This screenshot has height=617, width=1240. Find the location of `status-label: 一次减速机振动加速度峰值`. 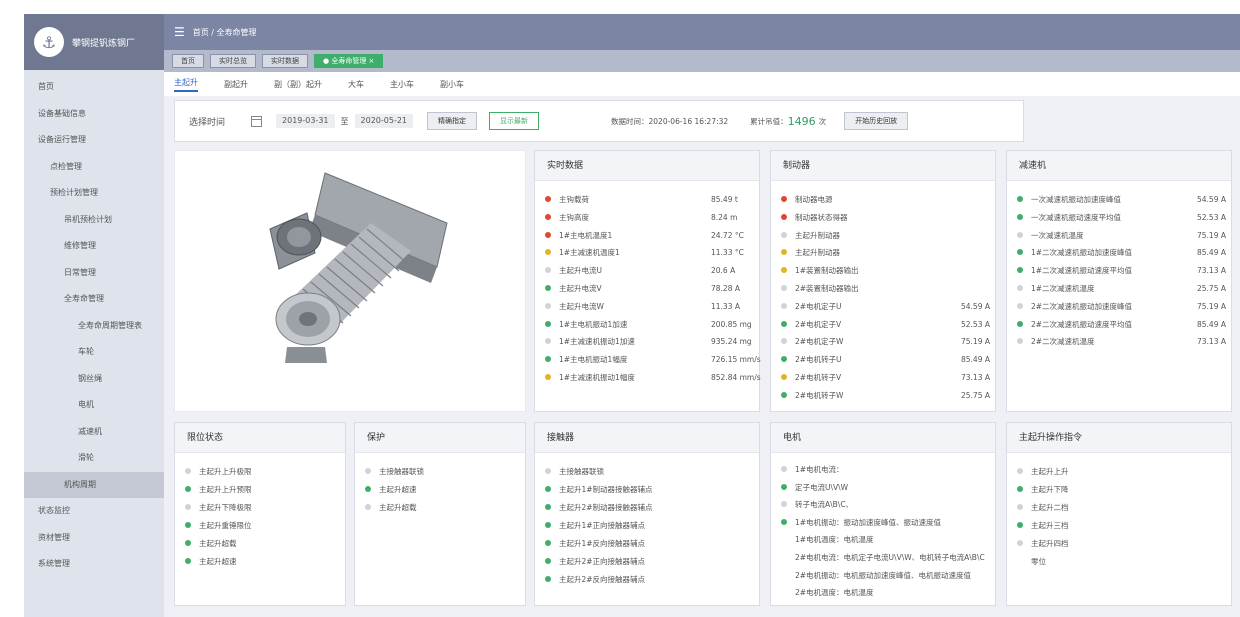

status-label: 一次减速机振动加速度峰值 is located at coordinates (1076, 199).